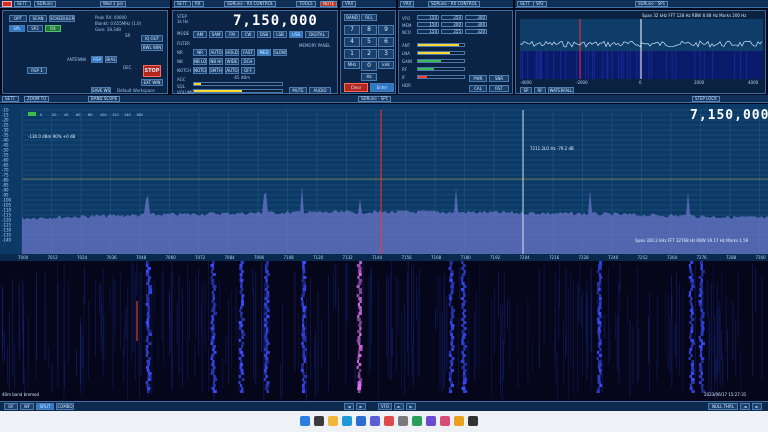  What do you see at coordinates (347, 421) in the screenshot?
I see `edge-icon` at bounding box center [347, 421].